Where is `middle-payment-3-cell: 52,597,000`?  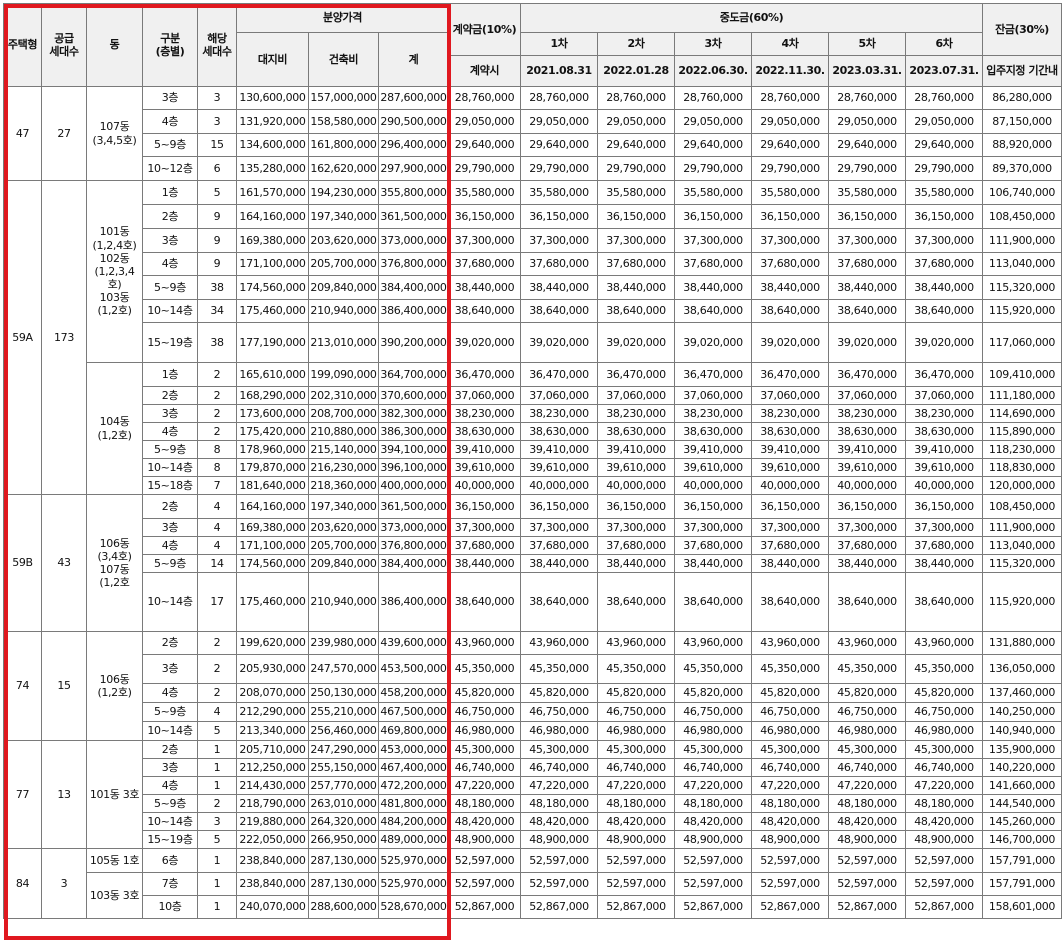 middle-payment-3-cell: 52,597,000 is located at coordinates (713, 884).